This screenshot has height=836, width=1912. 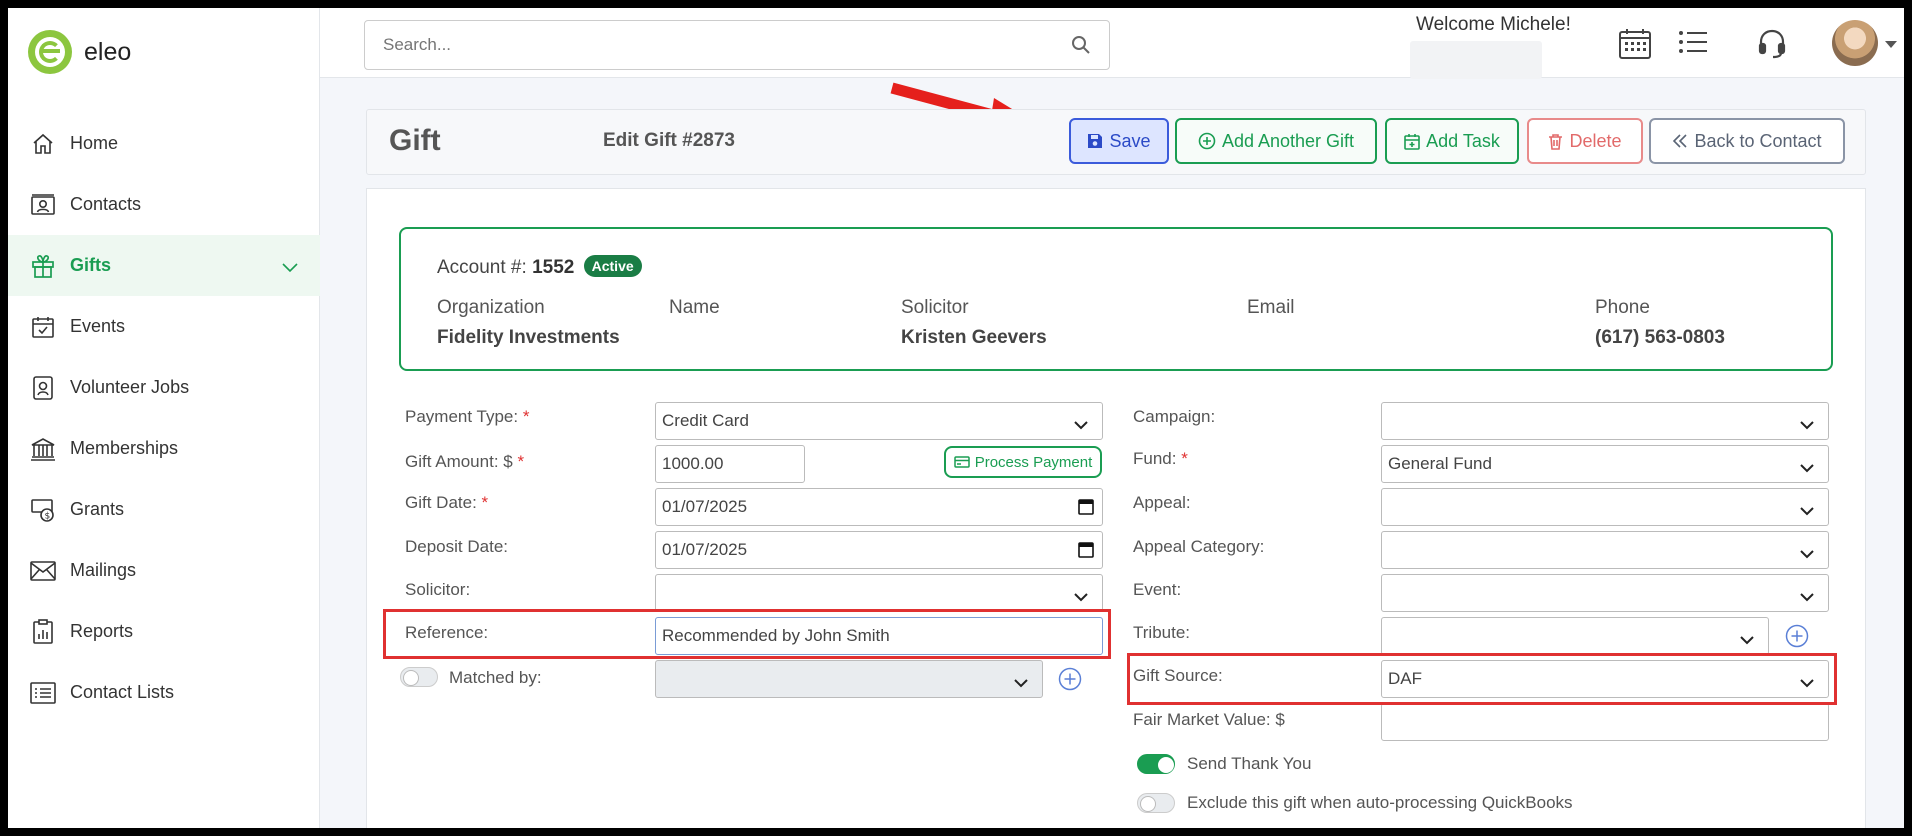 I want to click on calendar-check-icon, so click(x=43, y=327).